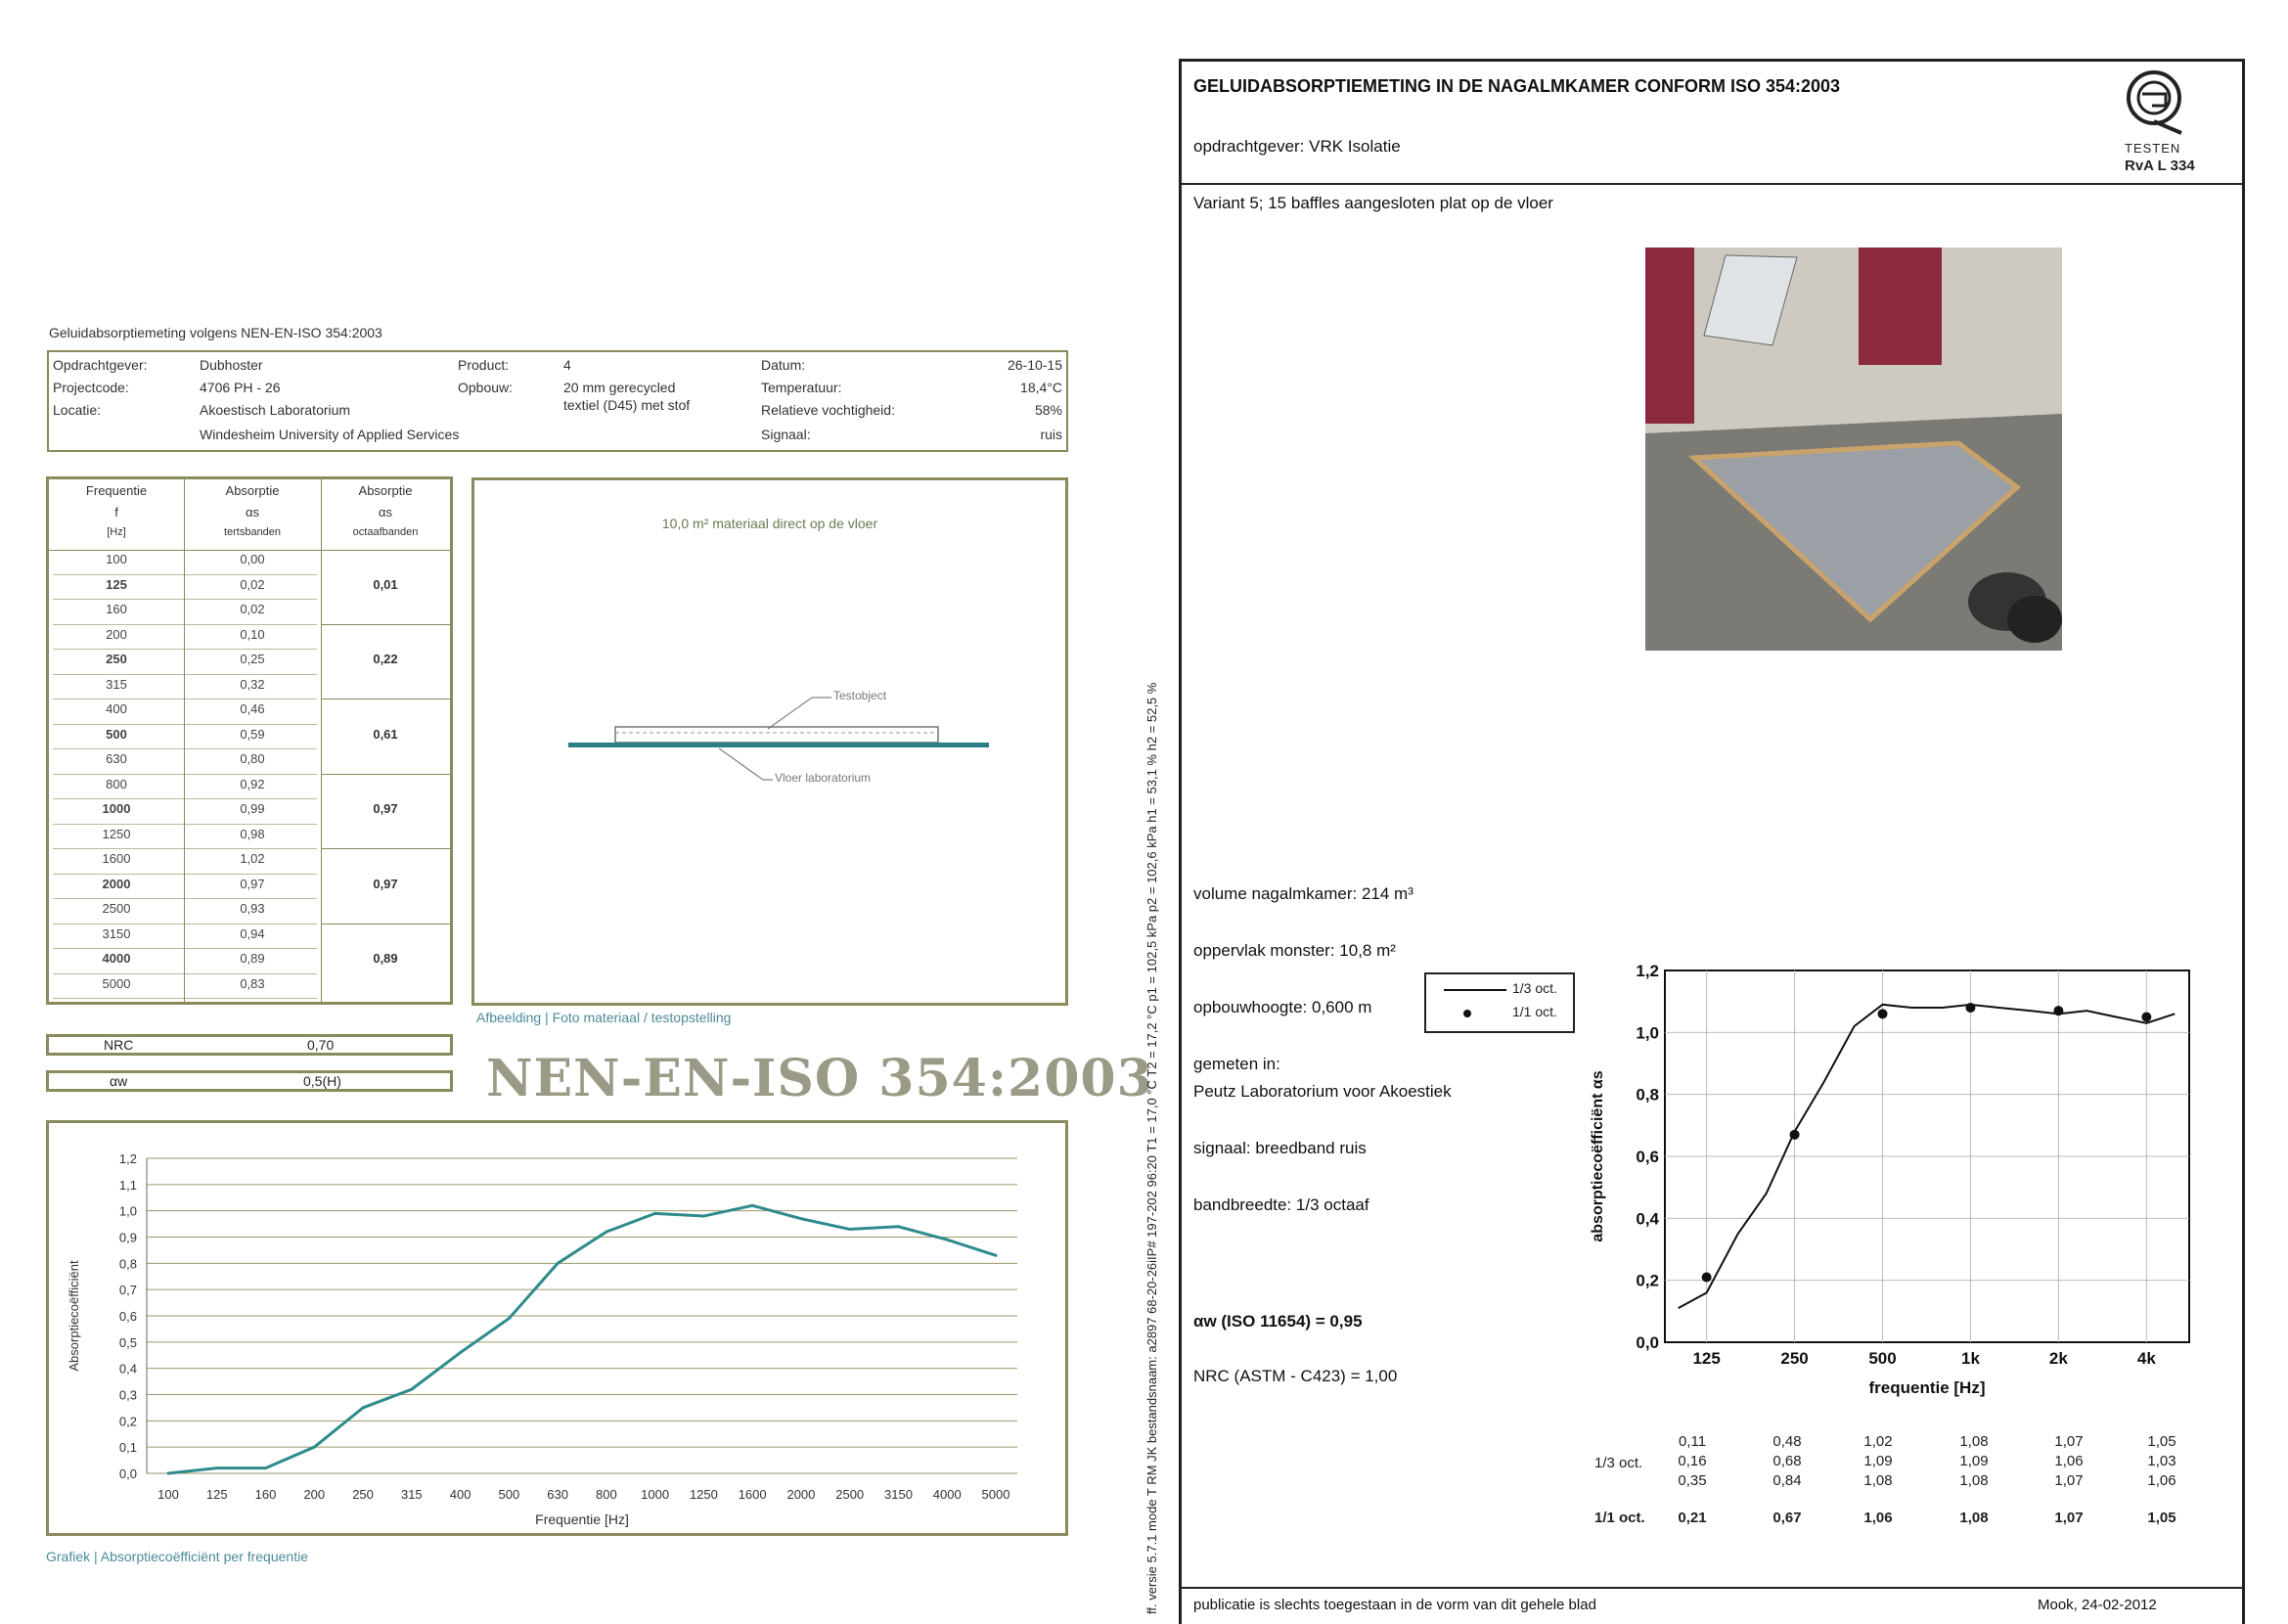 This screenshot has width=2288, height=1624. Describe the element at coordinates (385, 532) in the screenshot. I see `table-header-cell: octaafbanden` at that location.